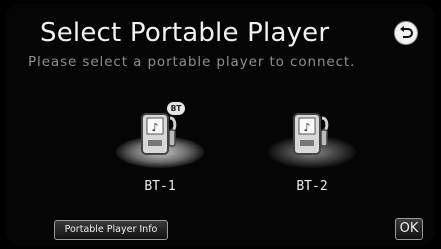 The image size is (441, 249). What do you see at coordinates (176, 108) in the screenshot?
I see `bt-connected-badge: BT` at bounding box center [176, 108].